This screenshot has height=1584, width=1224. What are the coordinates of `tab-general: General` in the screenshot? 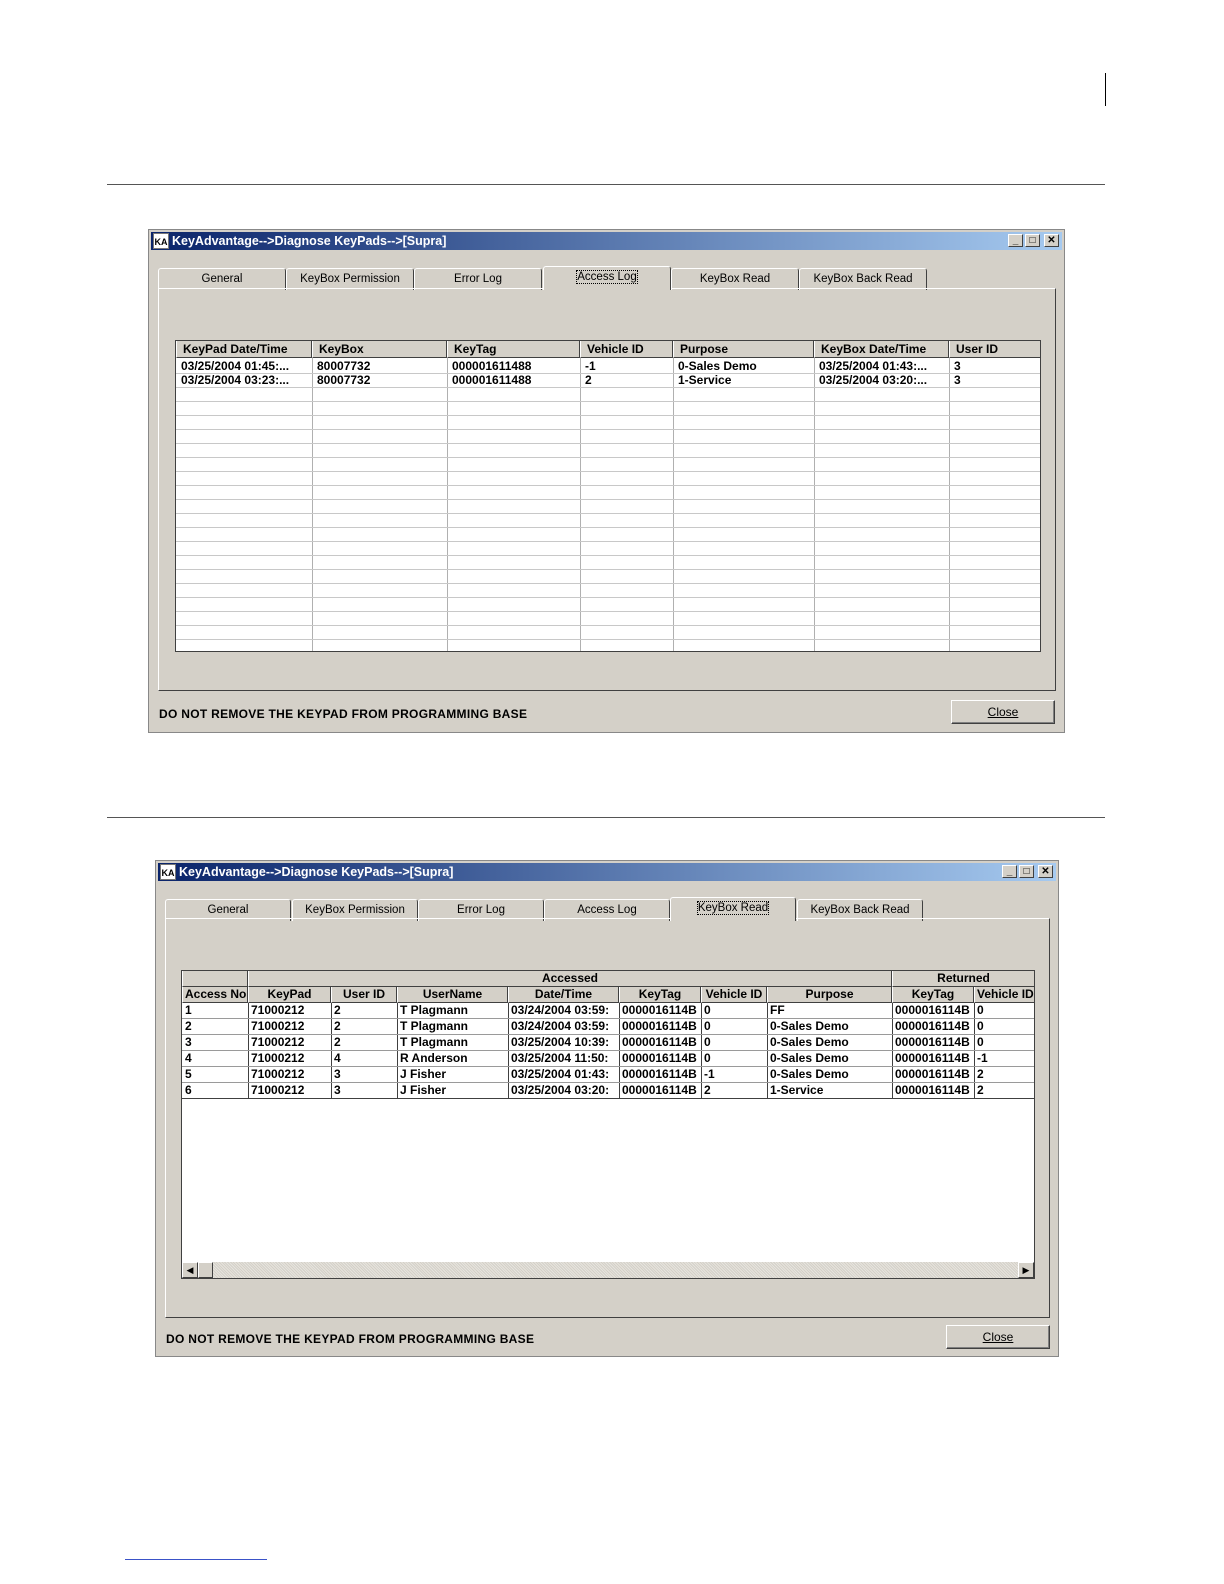 It's located at (222, 279).